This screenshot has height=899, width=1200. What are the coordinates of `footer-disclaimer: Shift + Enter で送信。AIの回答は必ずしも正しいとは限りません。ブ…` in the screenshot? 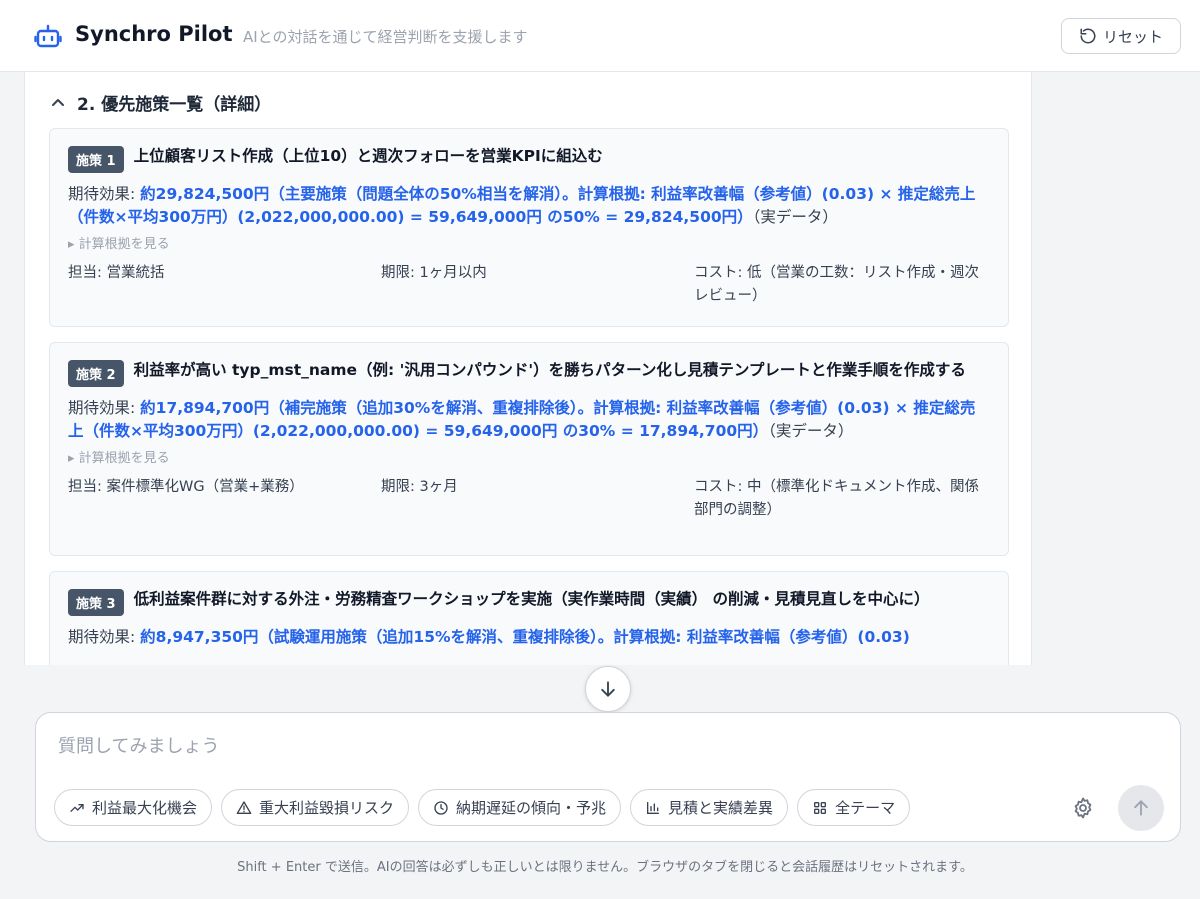 It's located at (605, 867).